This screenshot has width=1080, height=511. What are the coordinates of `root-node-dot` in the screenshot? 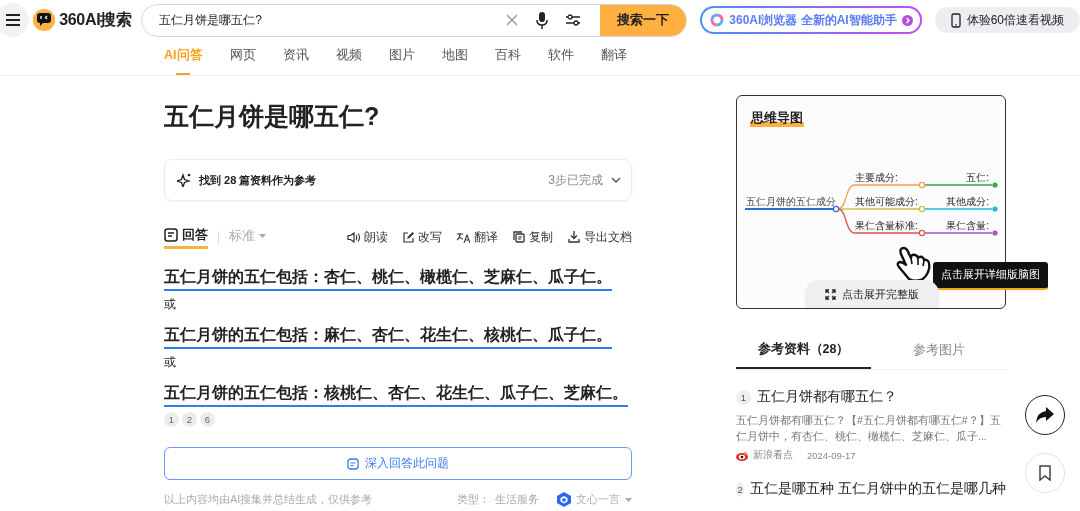 It's located at (836, 209).